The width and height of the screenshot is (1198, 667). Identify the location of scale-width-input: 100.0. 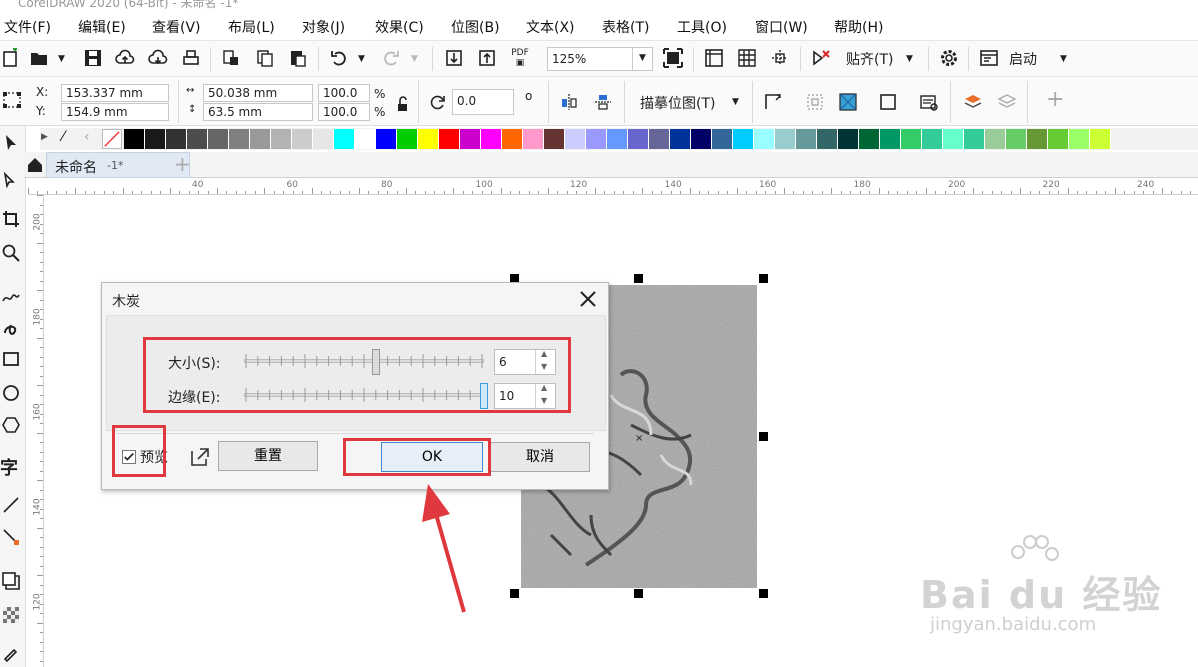
(344, 93).